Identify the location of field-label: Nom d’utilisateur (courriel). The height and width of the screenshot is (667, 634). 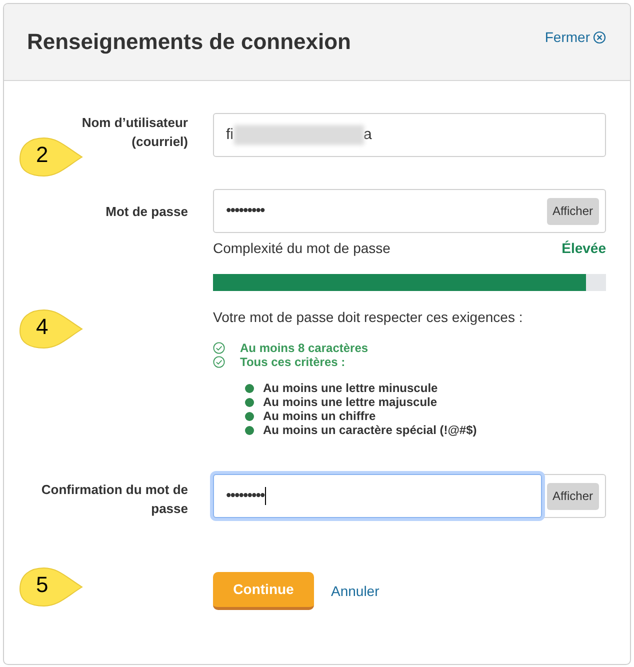
(134, 132).